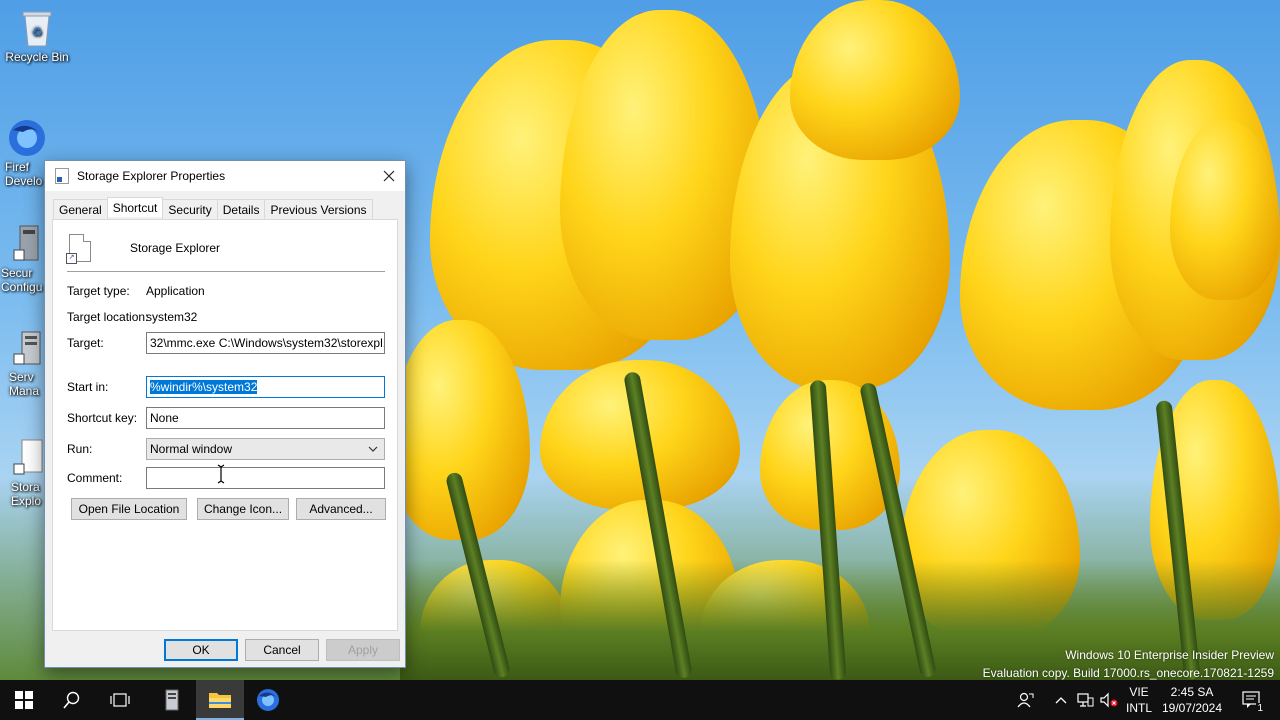 The image size is (1280, 720). What do you see at coordinates (78, 249) in the screenshot?
I see `shortcut-document-icon: ↗` at bounding box center [78, 249].